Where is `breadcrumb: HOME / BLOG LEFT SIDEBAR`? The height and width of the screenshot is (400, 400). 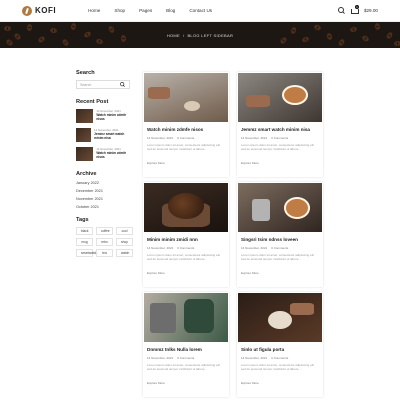 breadcrumb: HOME / BLOG LEFT SIDEBAR is located at coordinates (200, 35).